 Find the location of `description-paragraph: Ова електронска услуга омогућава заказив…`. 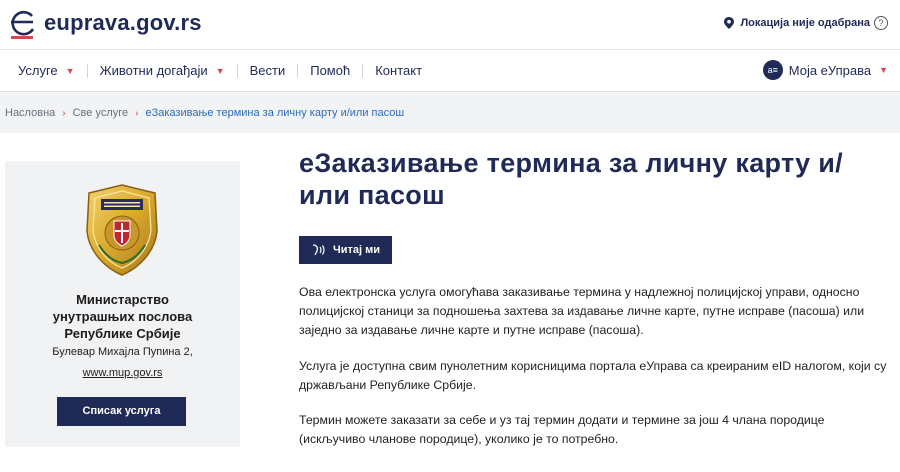

description-paragraph: Ова електронска услуга омогућава заказив… is located at coordinates (582, 311).